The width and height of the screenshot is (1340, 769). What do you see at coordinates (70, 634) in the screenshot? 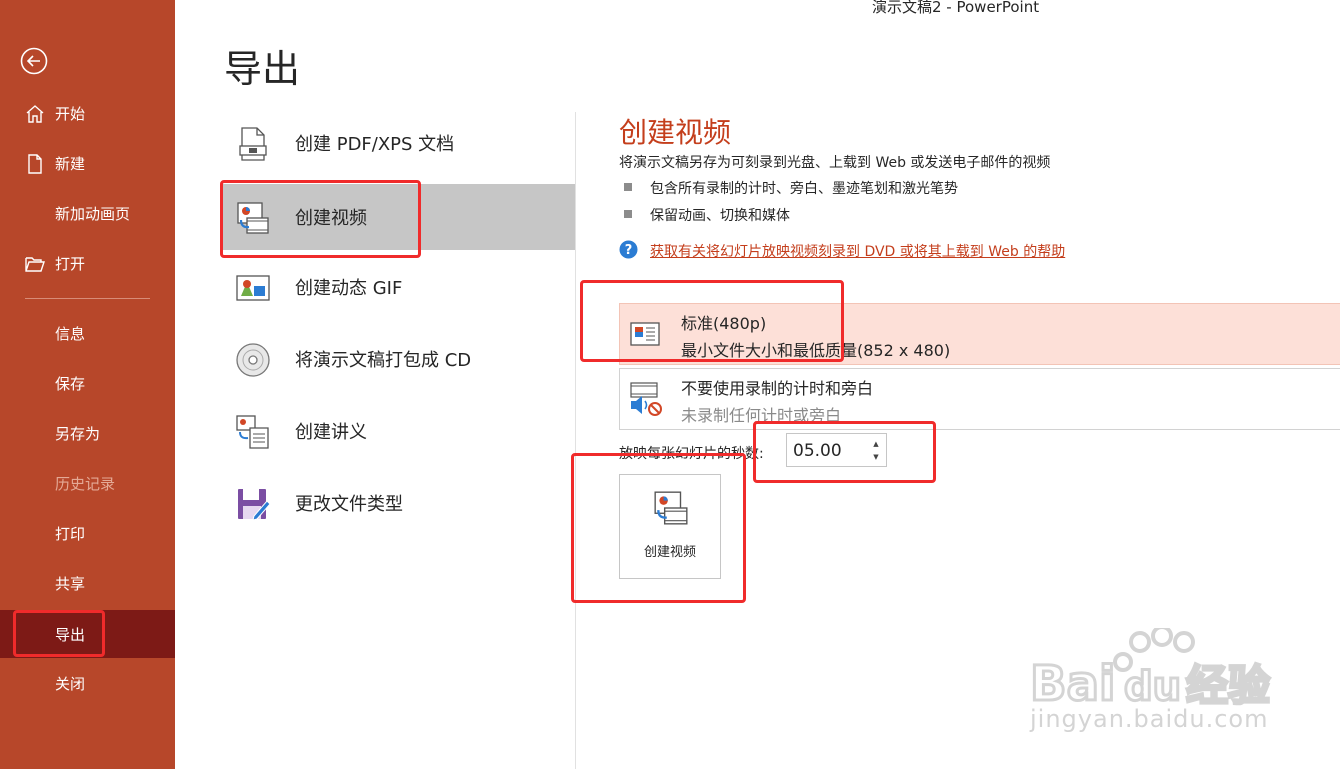
I see `nav-label: 导出` at bounding box center [70, 634].